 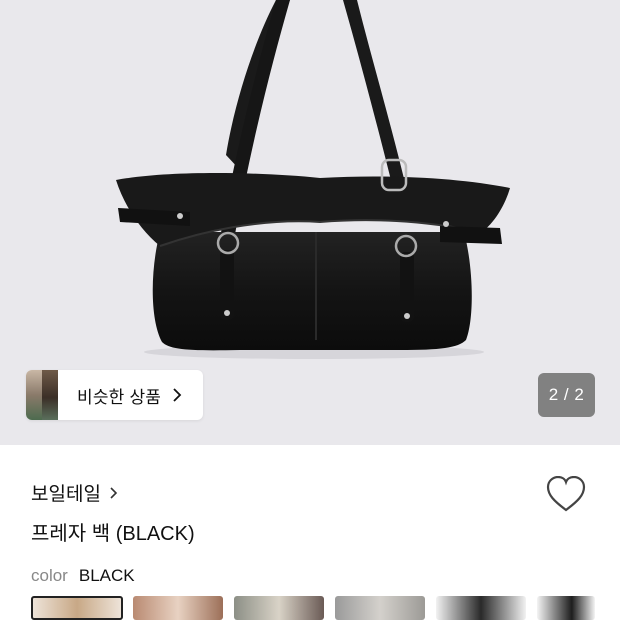 I want to click on similar-products-button: 비슷한 상품, so click(x=114, y=395).